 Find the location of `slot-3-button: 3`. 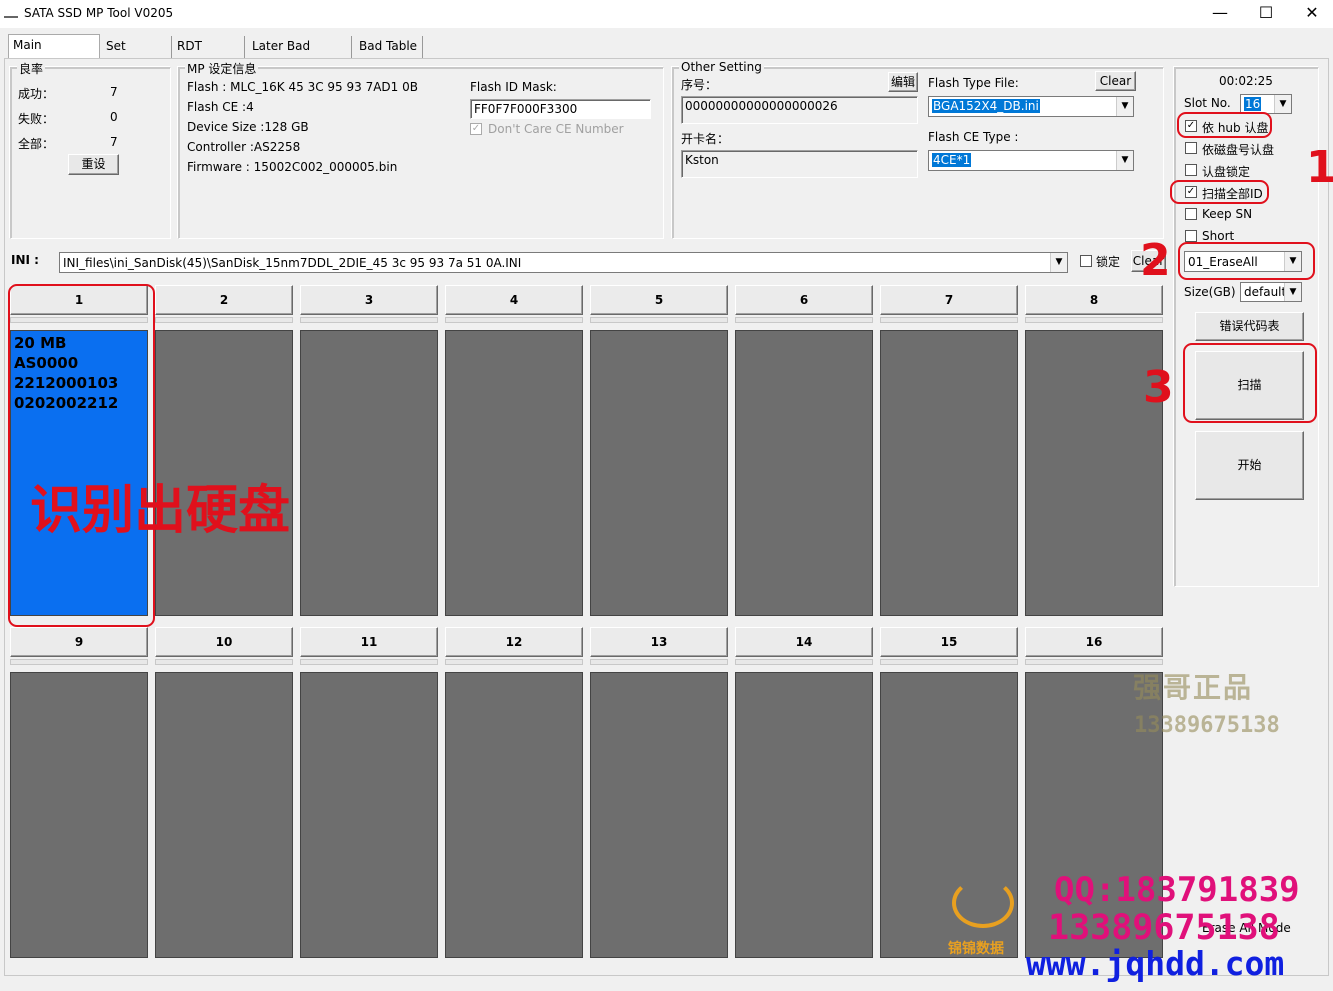

slot-3-button: 3 is located at coordinates (369, 300).